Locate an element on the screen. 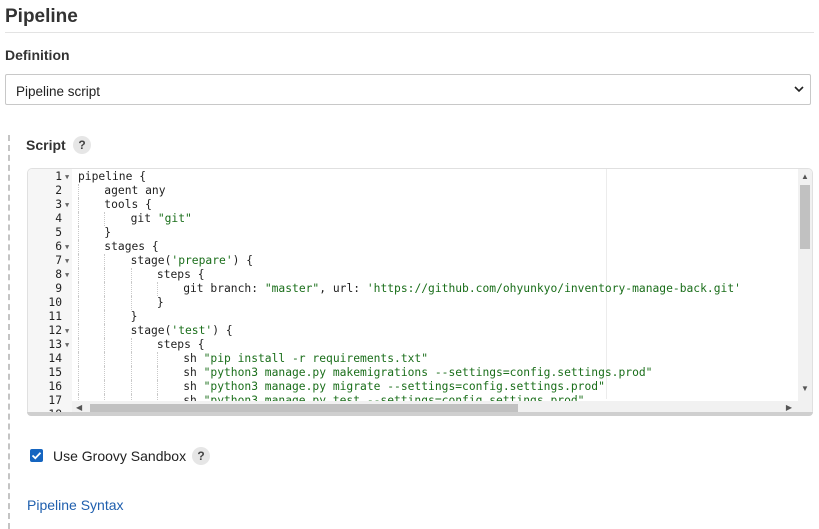 Image resolution: width=819 pixels, height=529 pixels. script-label: Script is located at coordinates (46, 145).